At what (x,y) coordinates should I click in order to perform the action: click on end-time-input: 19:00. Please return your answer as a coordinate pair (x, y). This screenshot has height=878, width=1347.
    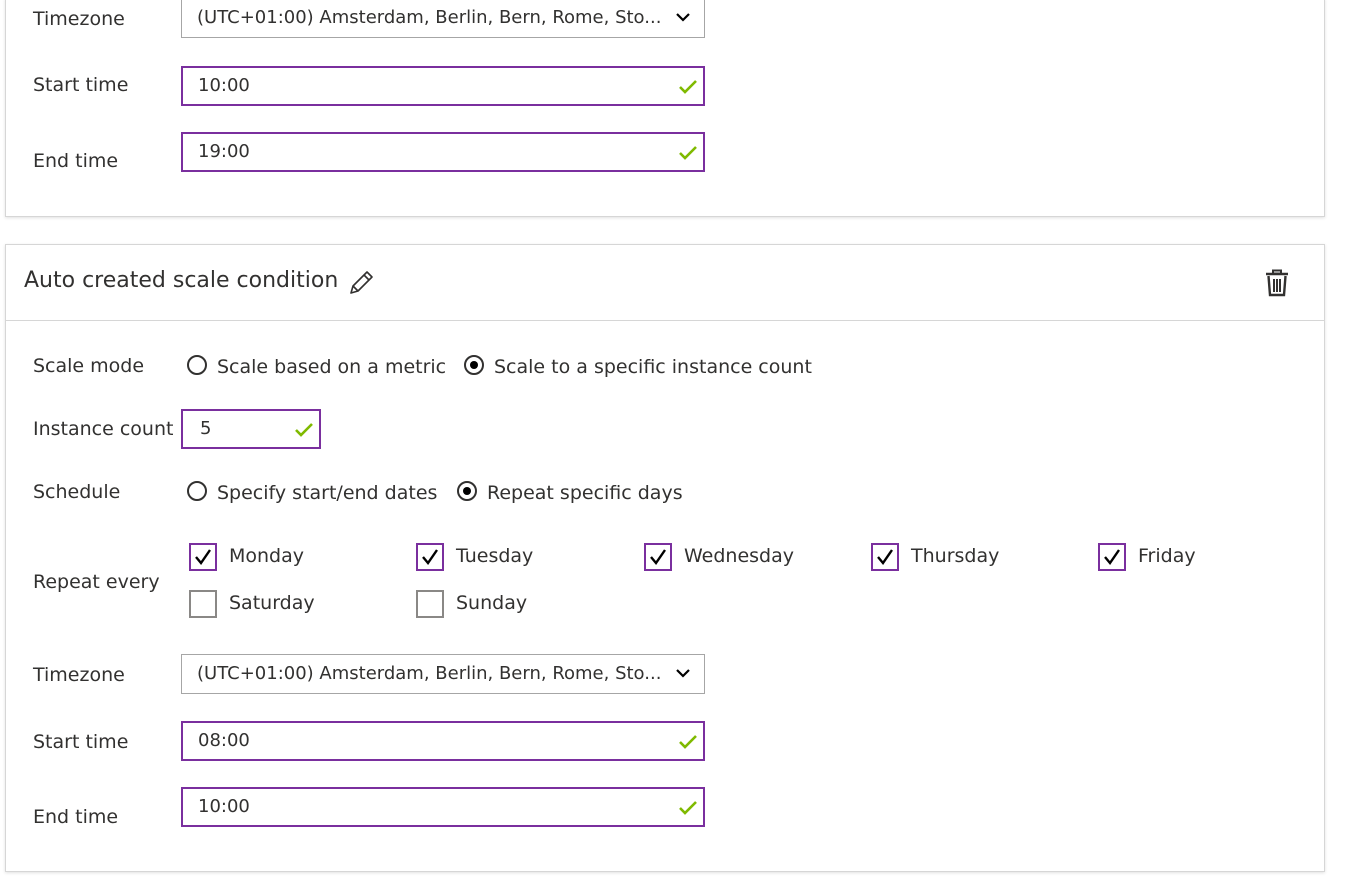
    Looking at the image, I should click on (443, 152).